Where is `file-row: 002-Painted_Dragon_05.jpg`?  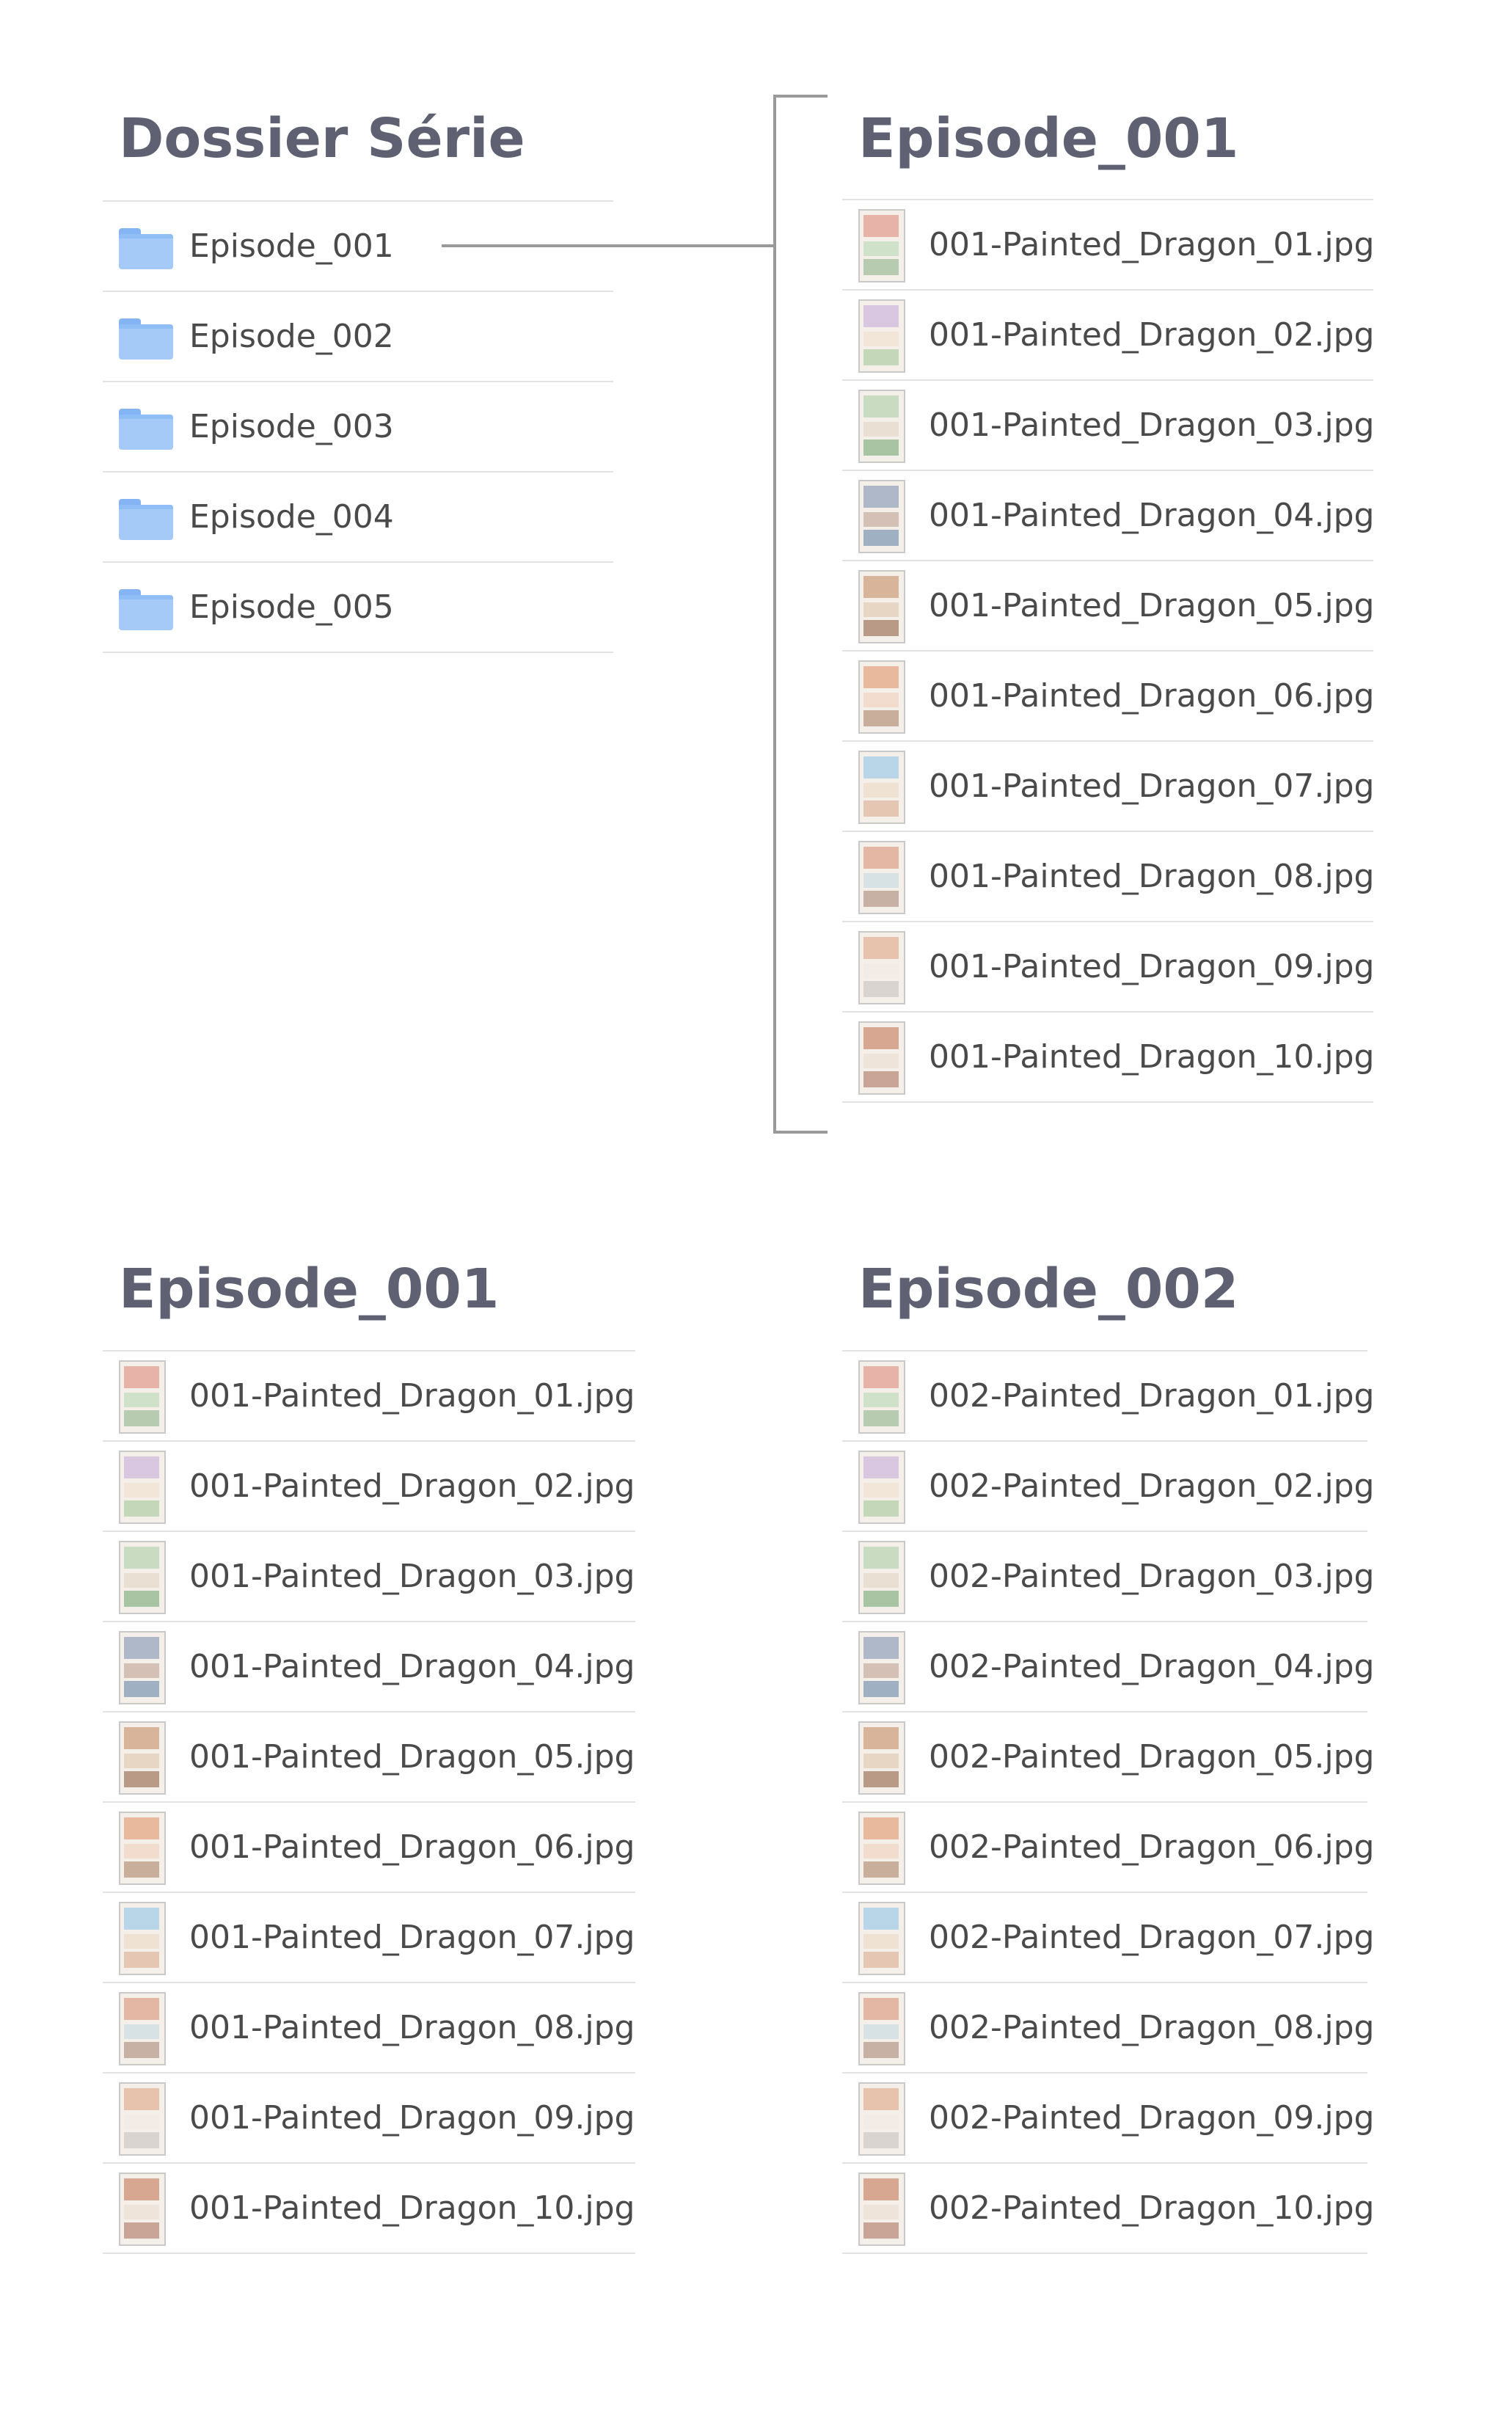 file-row: 002-Painted_Dragon_05.jpg is located at coordinates (1108, 1757).